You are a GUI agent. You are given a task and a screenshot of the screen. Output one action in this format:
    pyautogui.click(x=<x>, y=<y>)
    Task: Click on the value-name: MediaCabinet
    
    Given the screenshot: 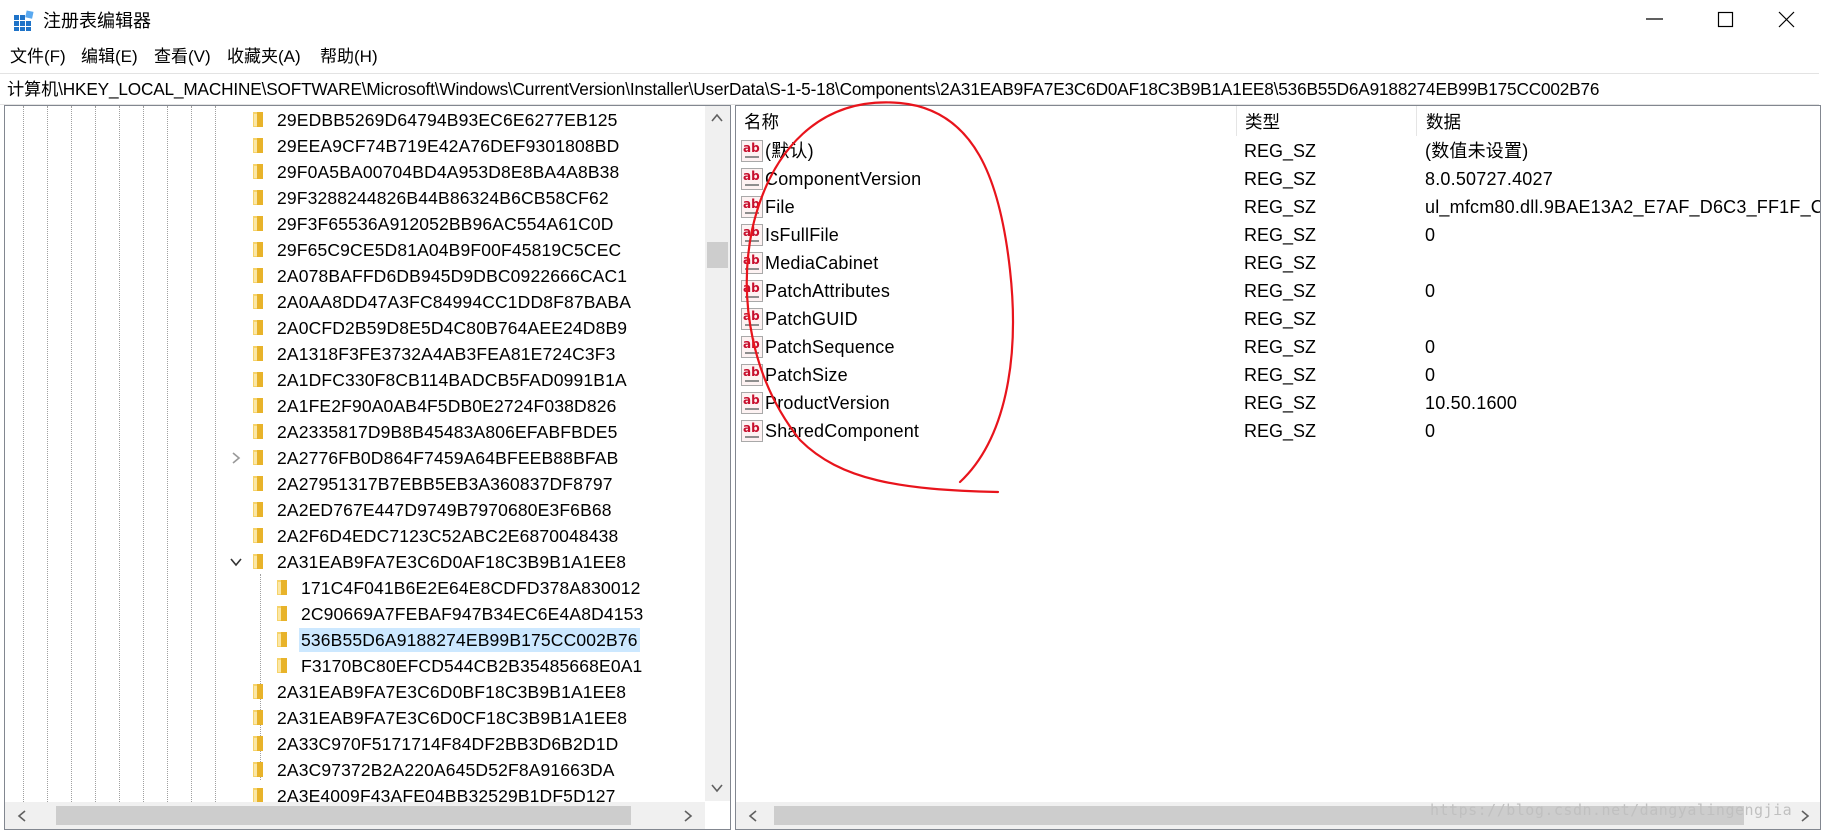 What is the action you would take?
    pyautogui.click(x=822, y=263)
    